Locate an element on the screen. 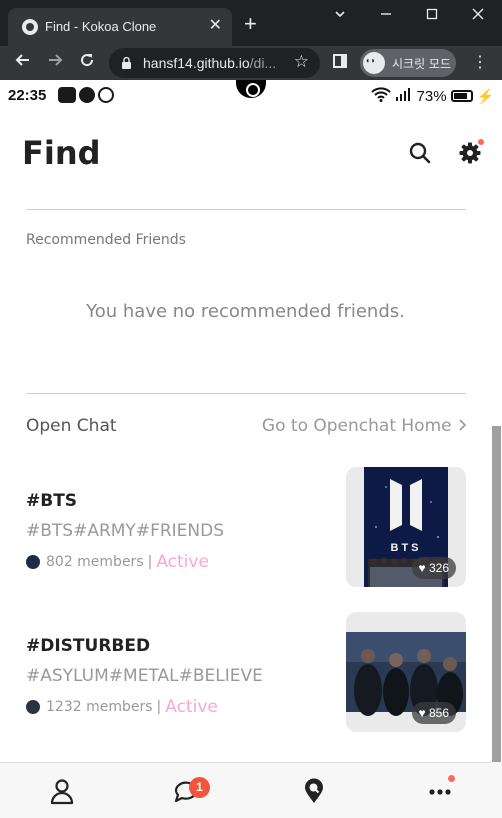 The image size is (502, 818). signal-icon is located at coordinates (404, 96).